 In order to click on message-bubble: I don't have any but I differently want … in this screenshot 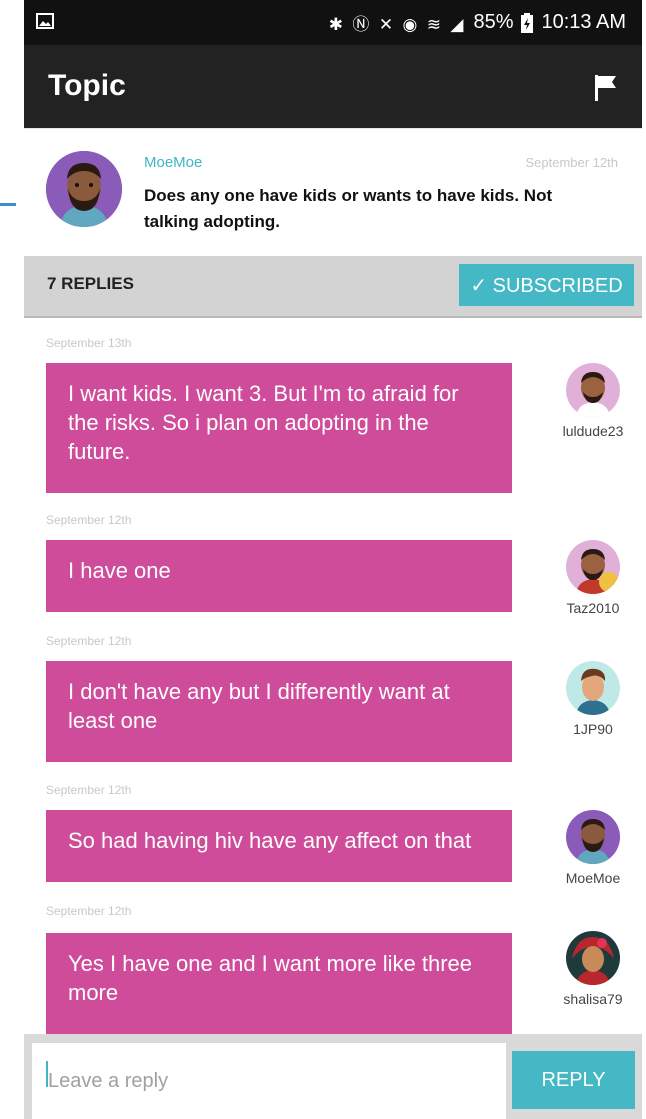, I will do `click(279, 711)`.